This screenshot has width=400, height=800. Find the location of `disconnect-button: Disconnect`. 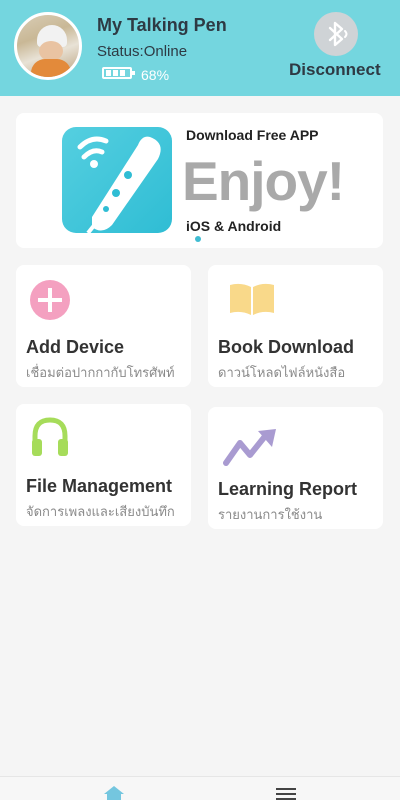

disconnect-button: Disconnect is located at coordinates (335, 70).